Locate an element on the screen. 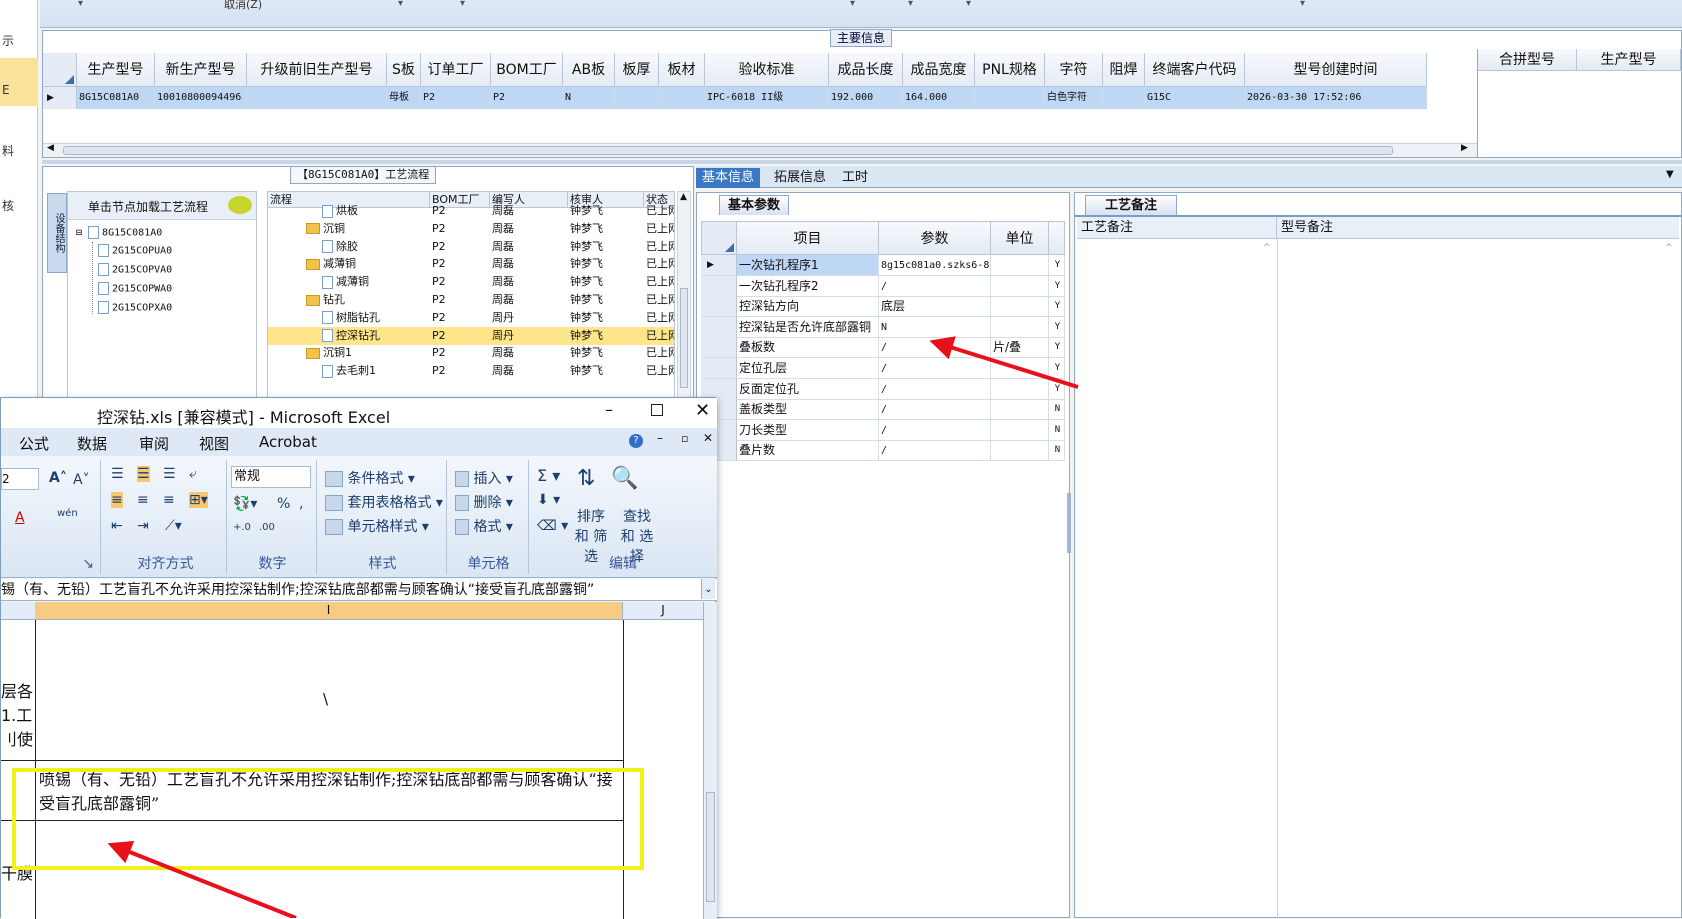 Image resolution: width=1682 pixels, height=919 pixels. align-center-icon: ≡ is located at coordinates (143, 500).